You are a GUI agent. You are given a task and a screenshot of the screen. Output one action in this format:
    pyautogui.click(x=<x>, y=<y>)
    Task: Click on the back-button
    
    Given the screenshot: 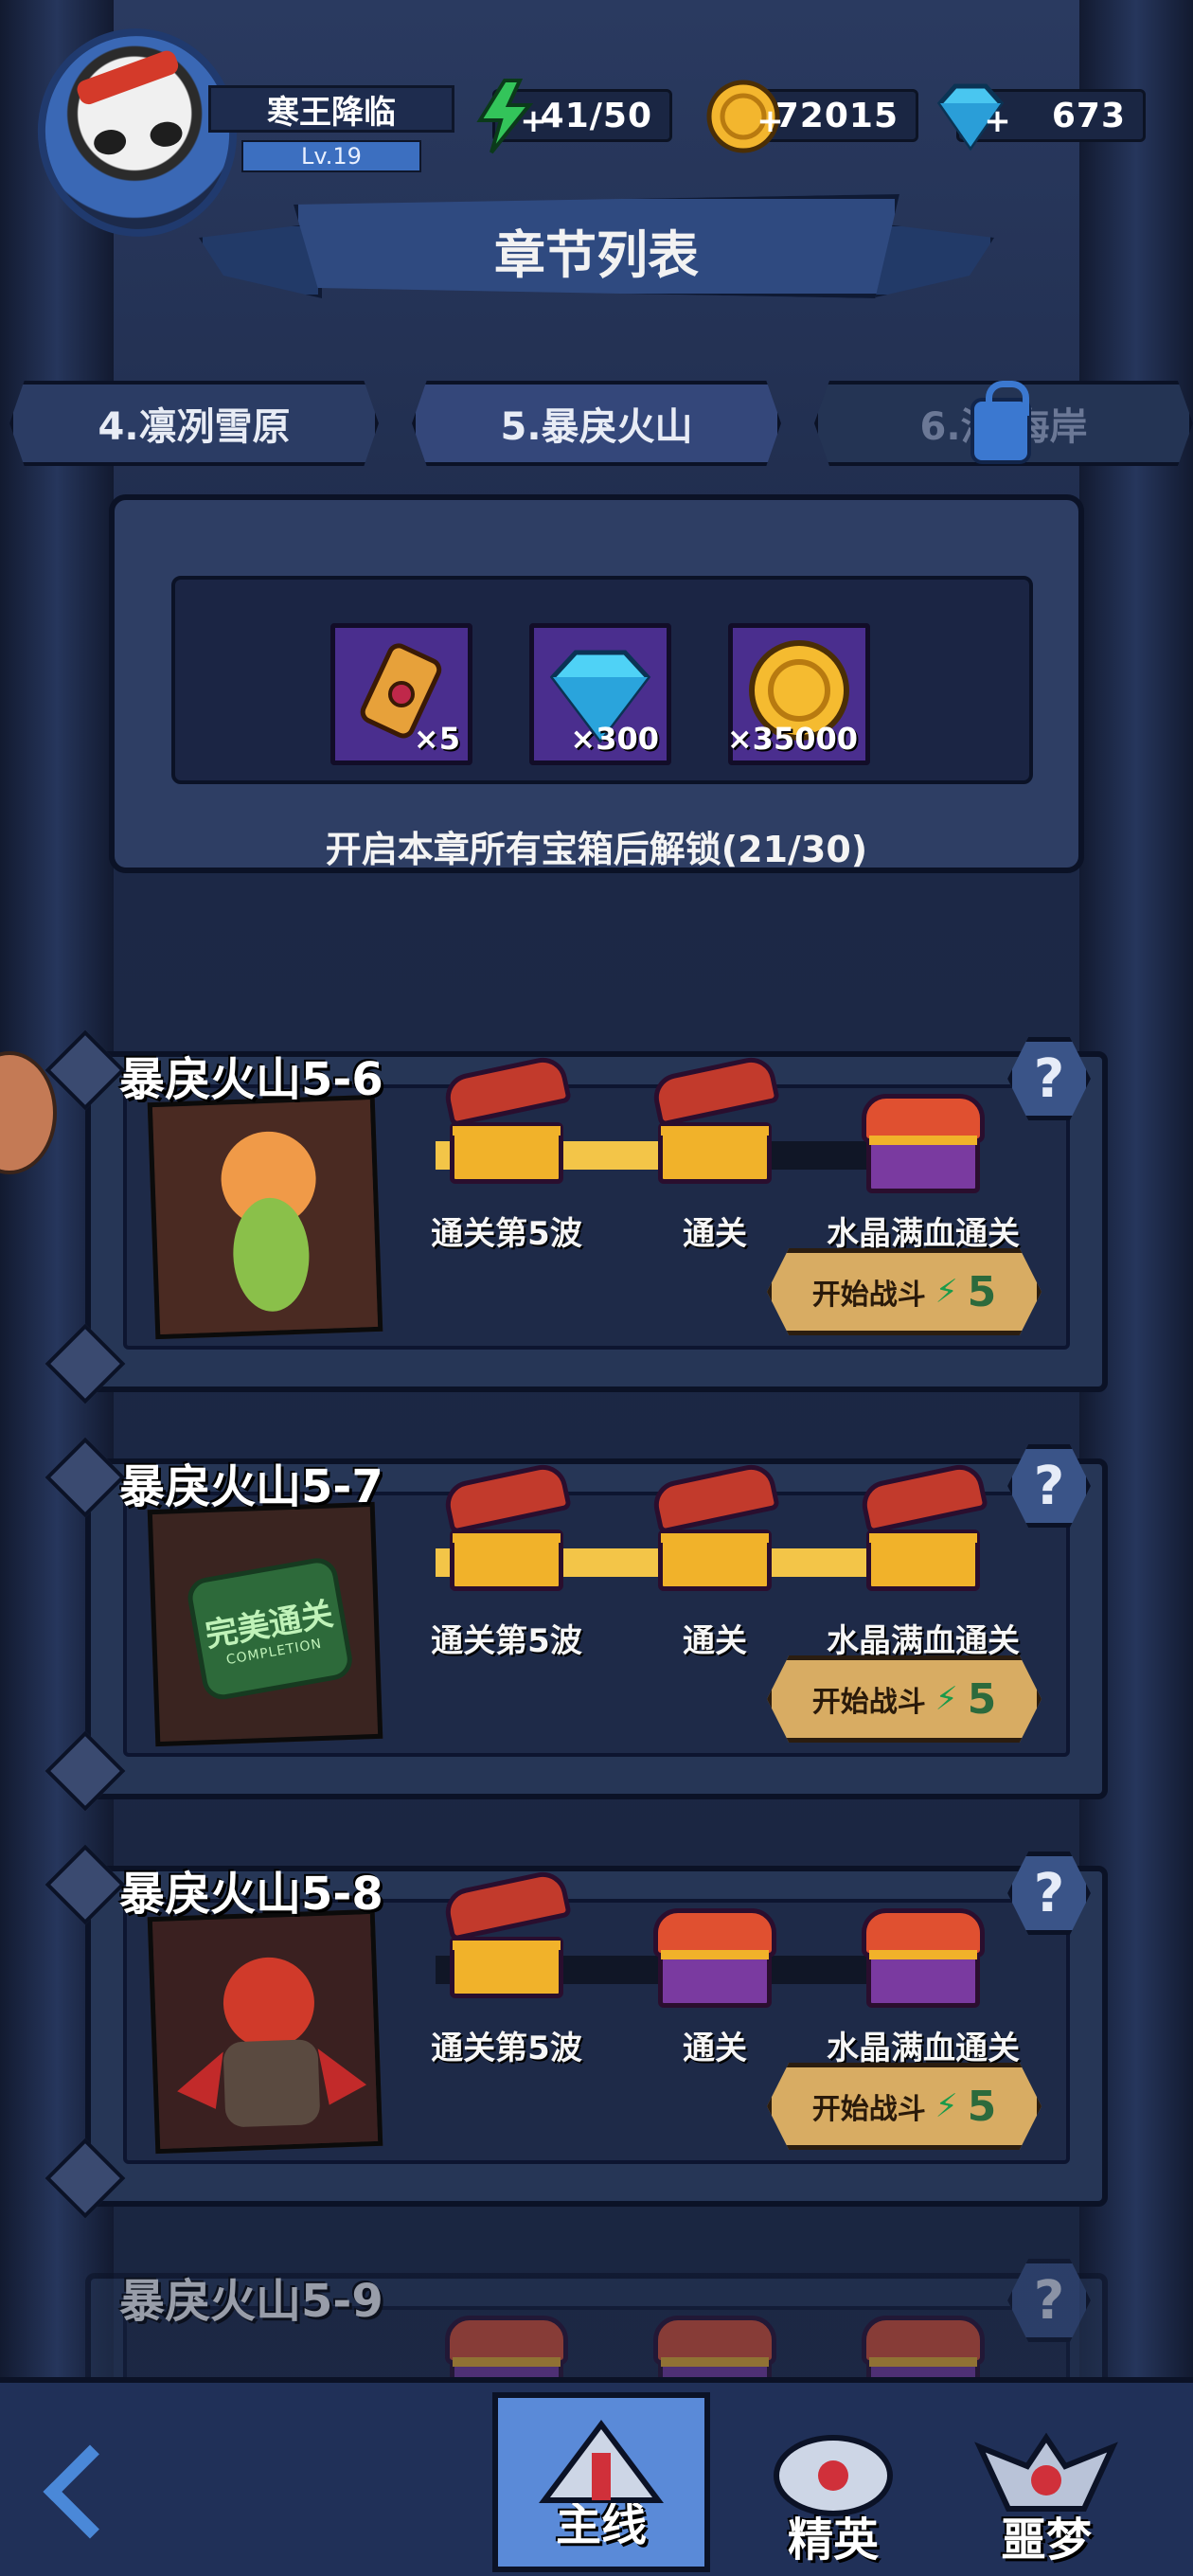 What is the action you would take?
    pyautogui.click(x=94, y=2492)
    